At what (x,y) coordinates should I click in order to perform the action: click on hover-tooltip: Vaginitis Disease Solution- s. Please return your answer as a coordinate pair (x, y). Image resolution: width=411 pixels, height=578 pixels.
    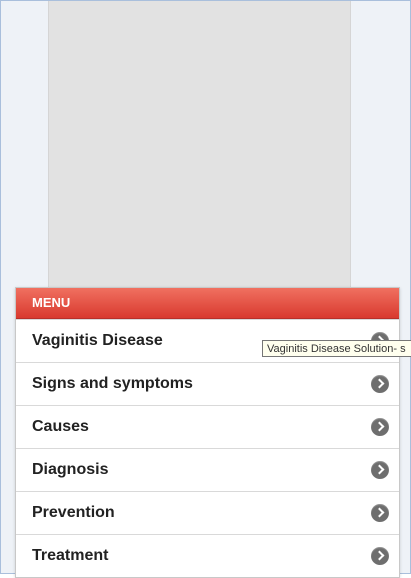
    Looking at the image, I should click on (336, 348).